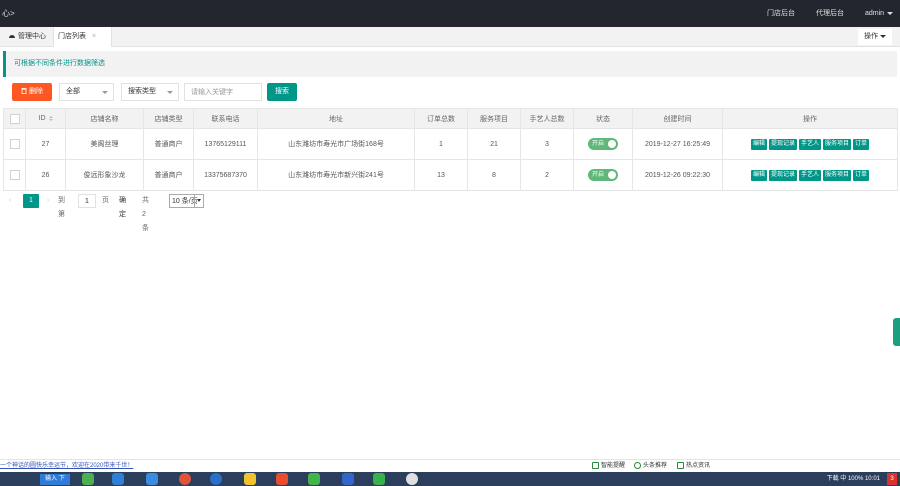  Describe the element at coordinates (122, 206) in the screenshot. I see `goto-confirm-button: 确定` at that location.